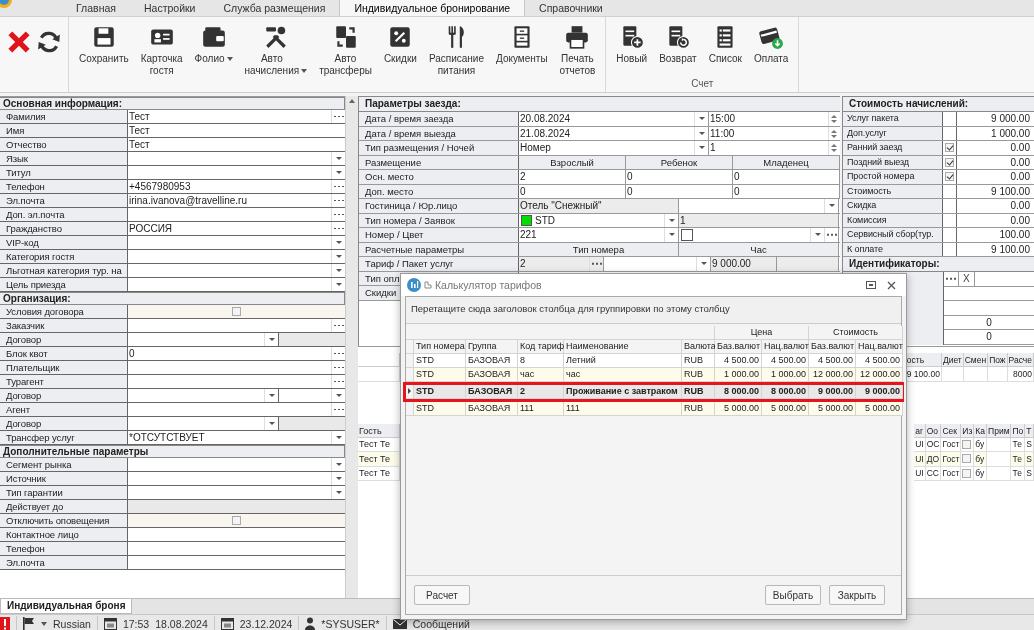 Image resolution: width=1034 pixels, height=630 pixels. What do you see at coordinates (771, 44) in the screenshot?
I see `toolbar-button: Оплата` at bounding box center [771, 44].